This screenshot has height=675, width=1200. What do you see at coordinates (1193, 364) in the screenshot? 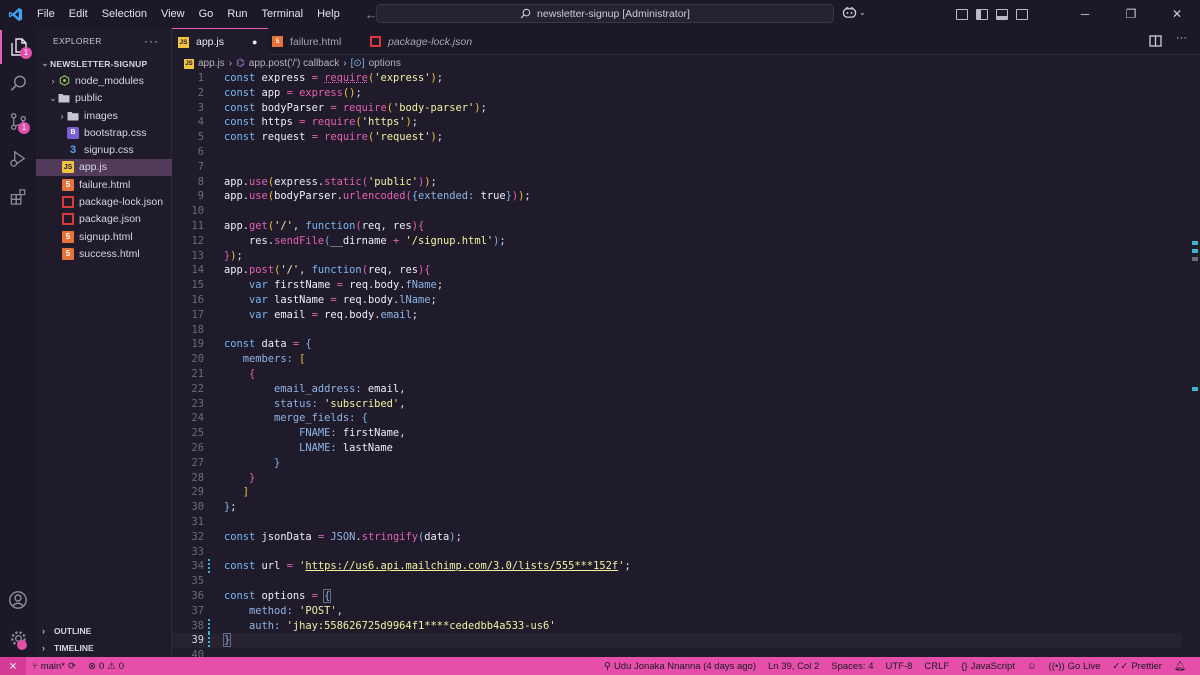
I see `editor-scrollbar` at bounding box center [1193, 364].